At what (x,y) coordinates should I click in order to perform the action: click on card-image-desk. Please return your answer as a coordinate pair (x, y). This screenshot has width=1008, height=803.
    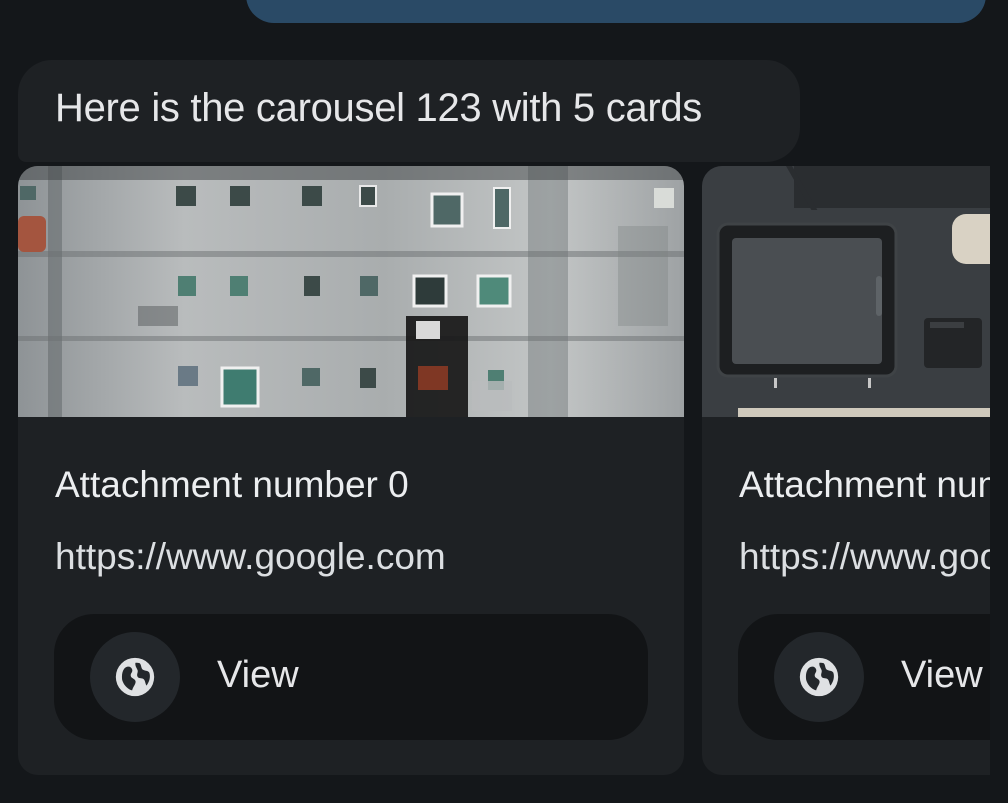
    Looking at the image, I should click on (846, 291).